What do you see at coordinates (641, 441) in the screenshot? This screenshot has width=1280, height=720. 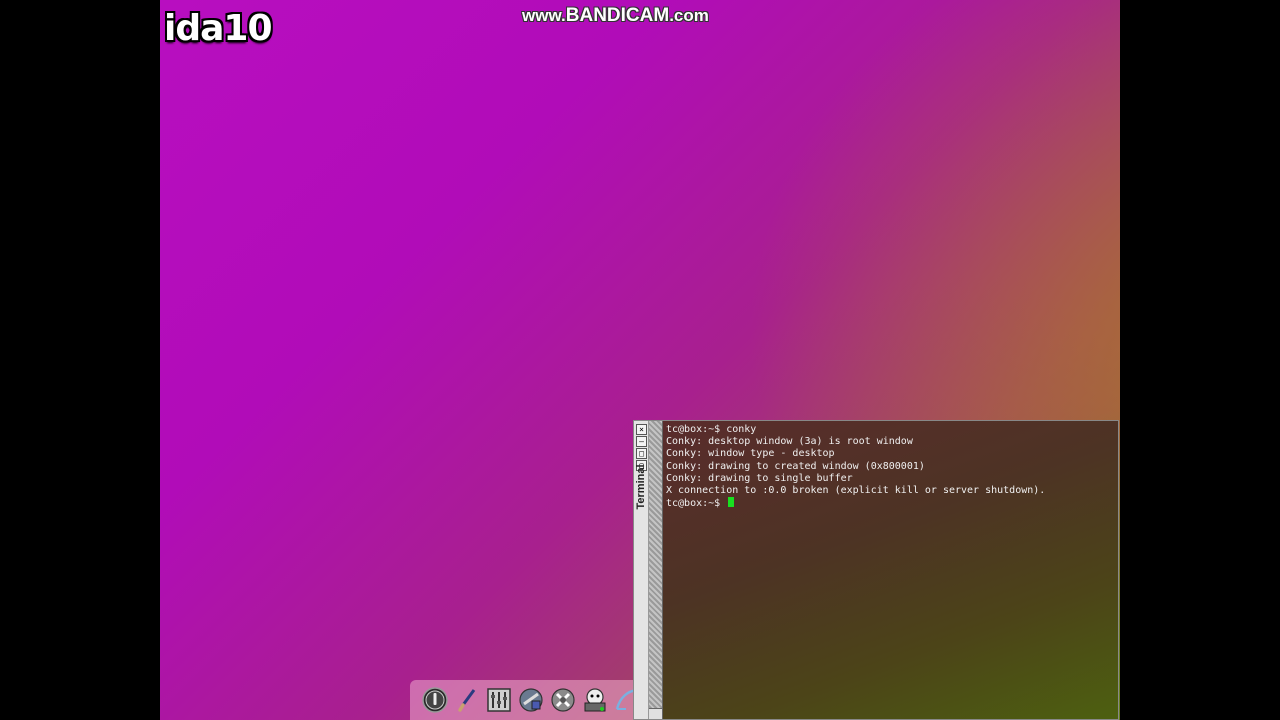 I see `minimize-button: –` at bounding box center [641, 441].